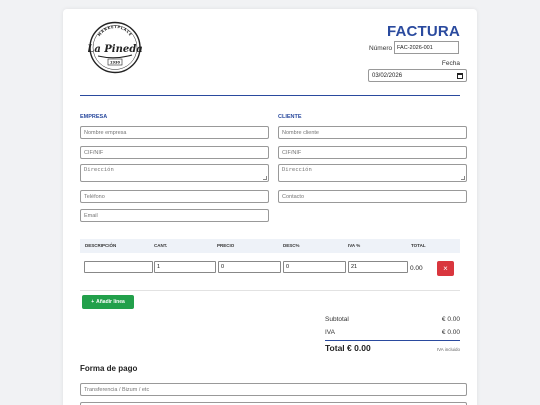  I want to click on empresa-phone-input, so click(174, 196).